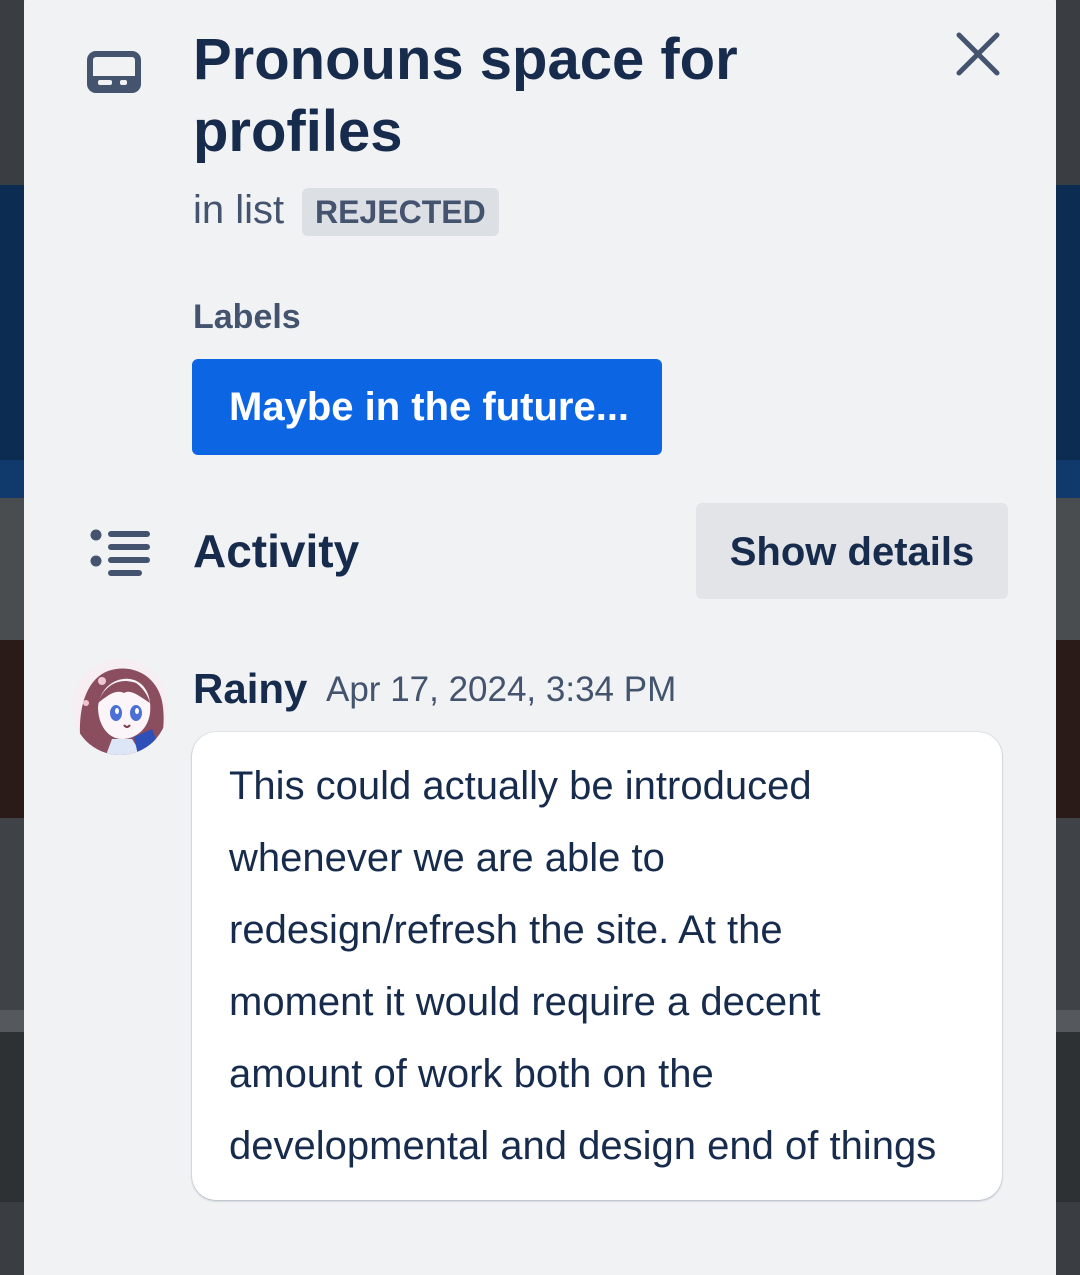 The width and height of the screenshot is (1080, 1275). What do you see at coordinates (978, 54) in the screenshot?
I see `close-icon` at bounding box center [978, 54].